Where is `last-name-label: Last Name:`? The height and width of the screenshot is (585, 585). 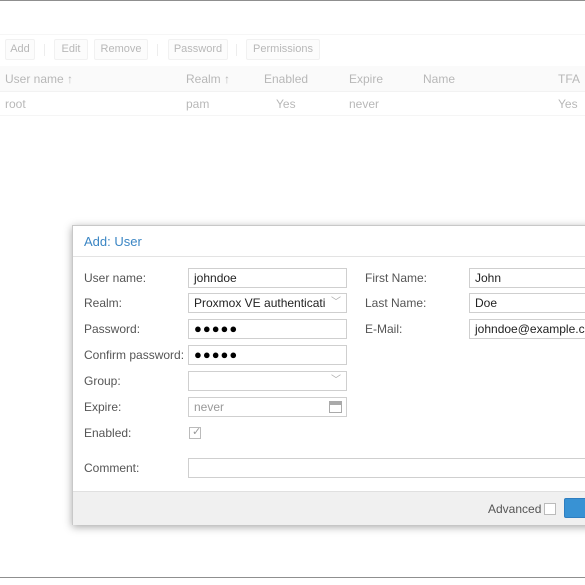 last-name-label: Last Name: is located at coordinates (396, 303).